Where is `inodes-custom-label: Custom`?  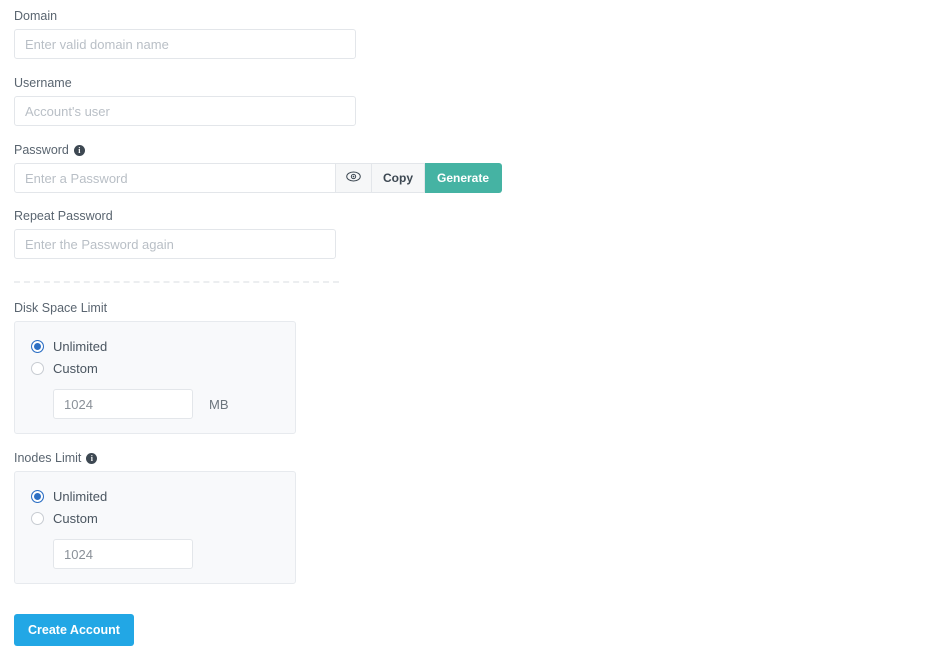 inodes-custom-label: Custom is located at coordinates (75, 518).